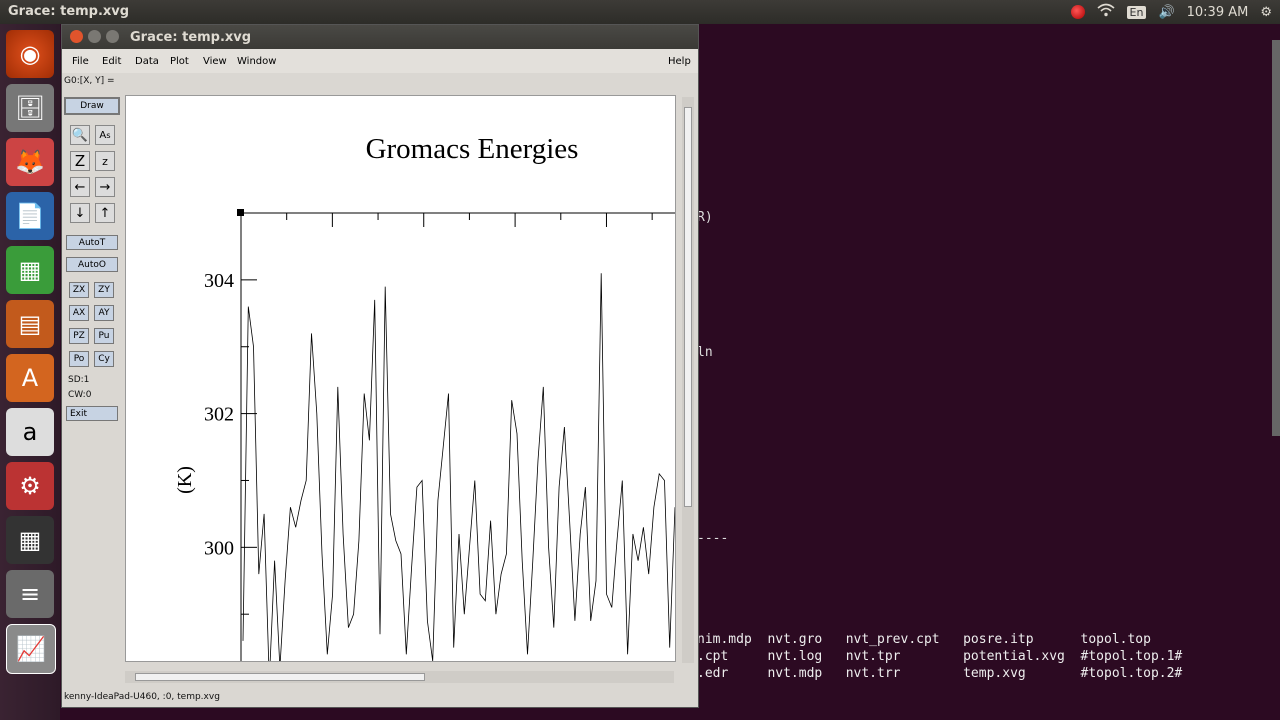 The image size is (1280, 720). I want to click on cy-button: Cy, so click(104, 359).